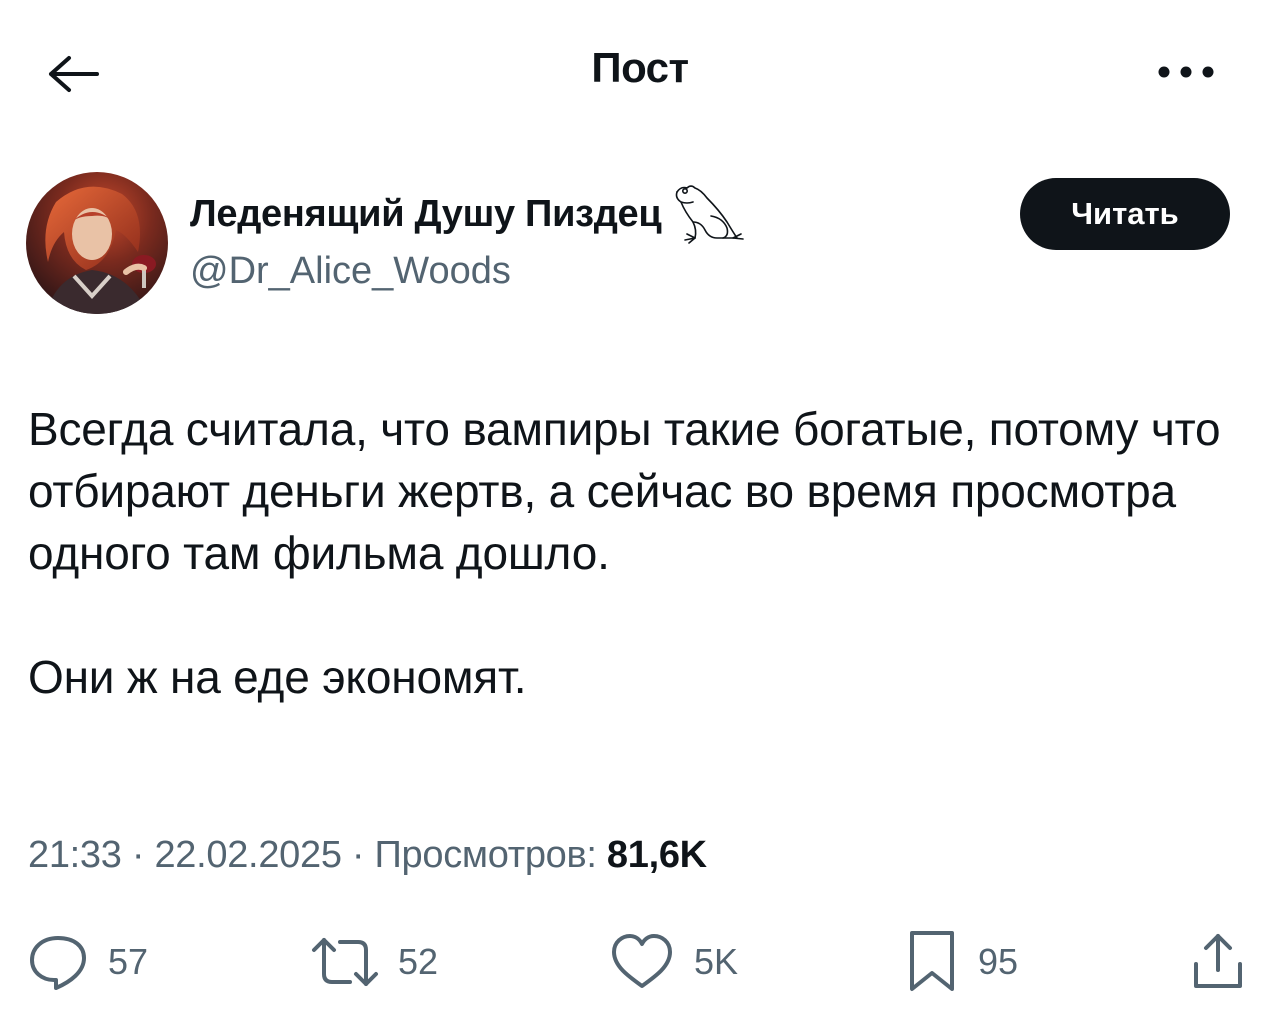 Image resolution: width=1280 pixels, height=1032 pixels. Describe the element at coordinates (75, 855) in the screenshot. I see `tweet-time: 21:33` at that location.